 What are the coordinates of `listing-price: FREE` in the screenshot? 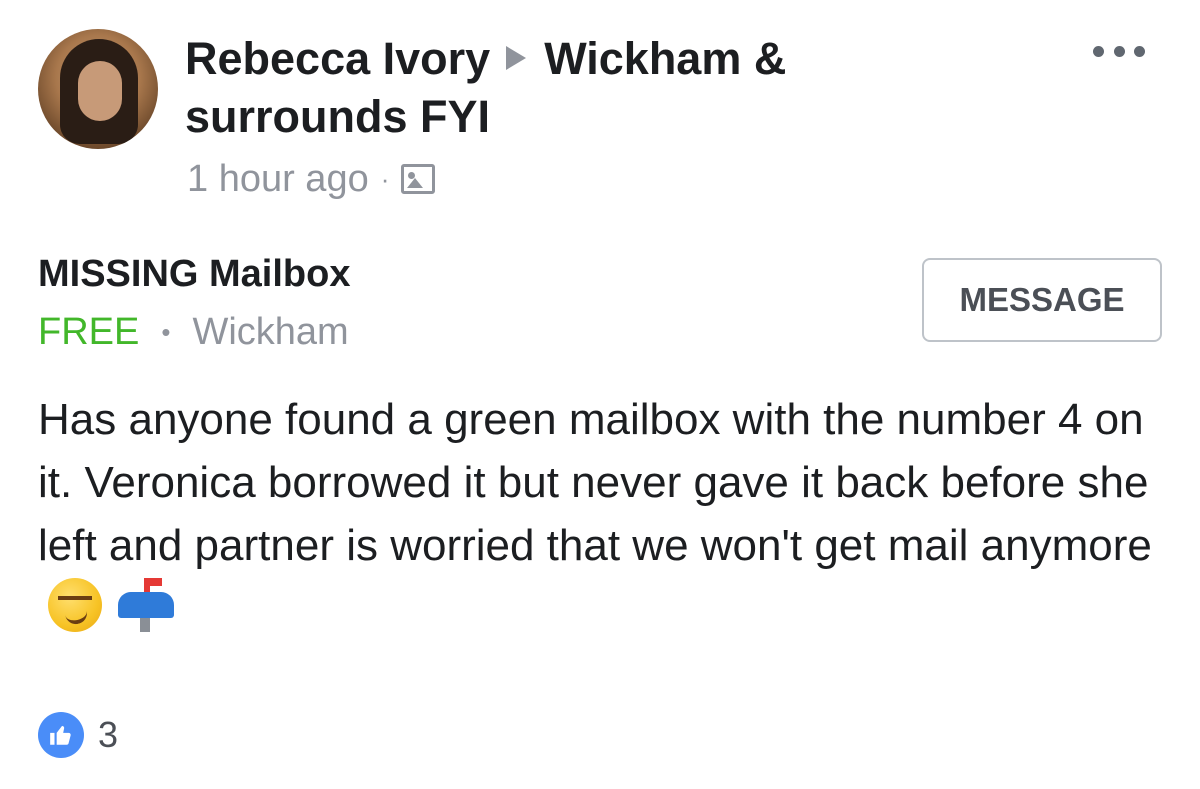 It's located at (89, 332).